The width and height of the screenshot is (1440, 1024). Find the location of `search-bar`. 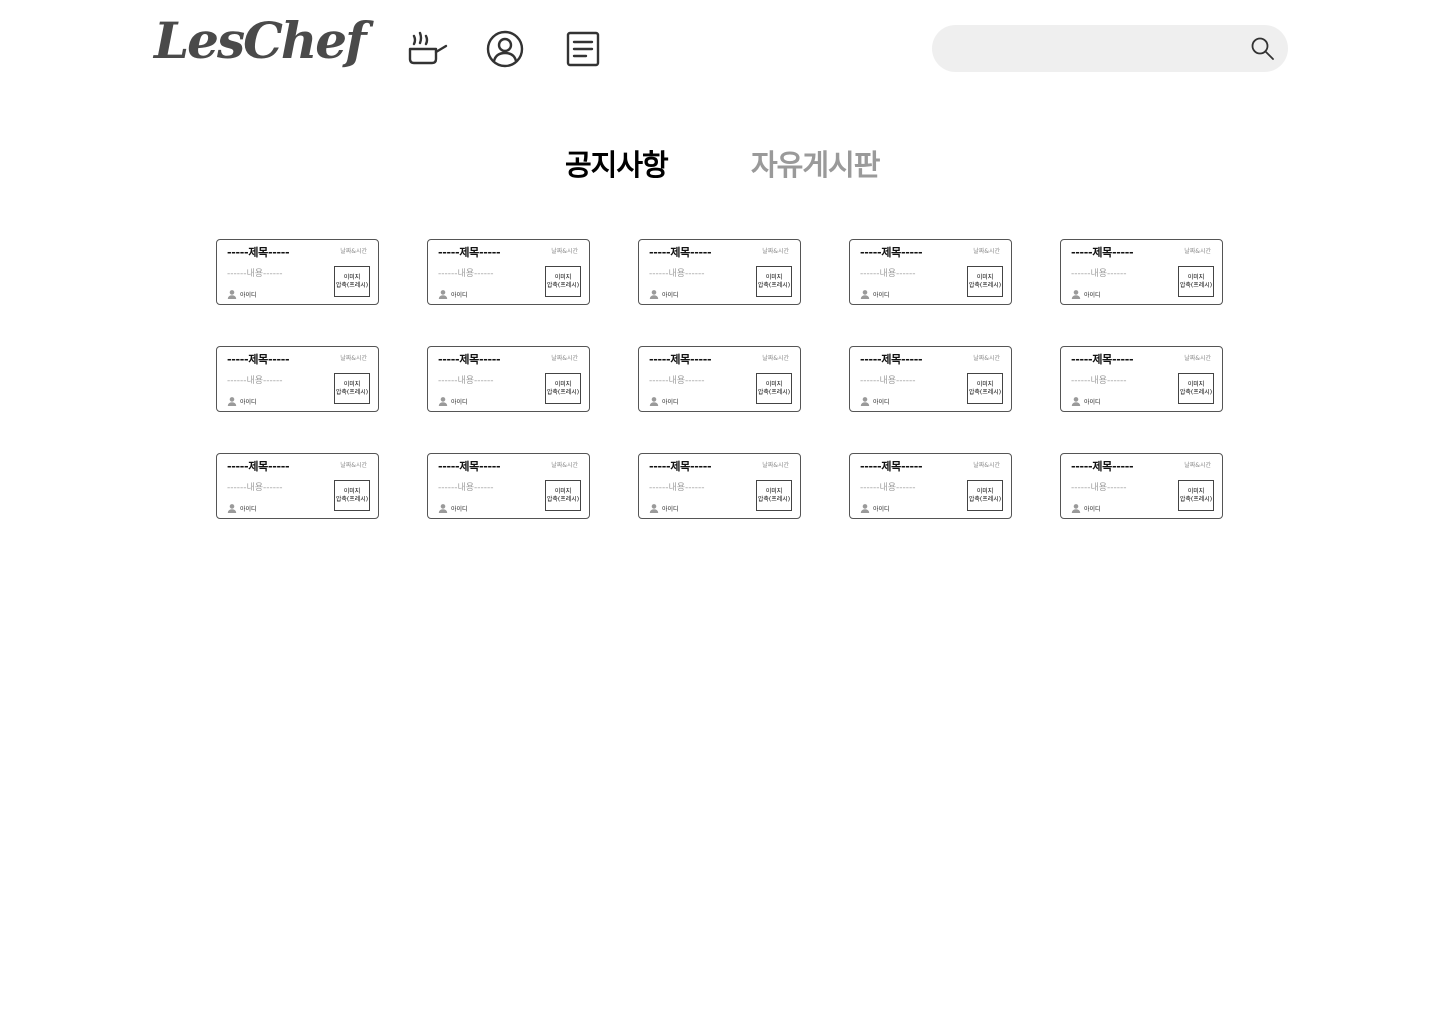

search-bar is located at coordinates (1110, 49).